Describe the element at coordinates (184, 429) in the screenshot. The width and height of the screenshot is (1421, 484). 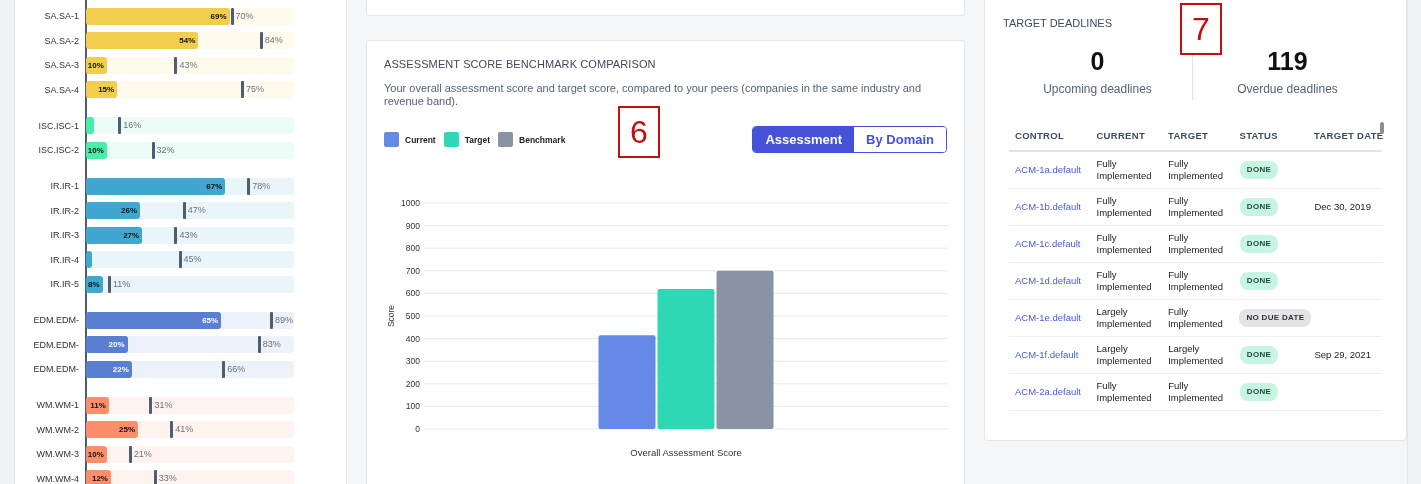
I see `target-value: 41%` at that location.